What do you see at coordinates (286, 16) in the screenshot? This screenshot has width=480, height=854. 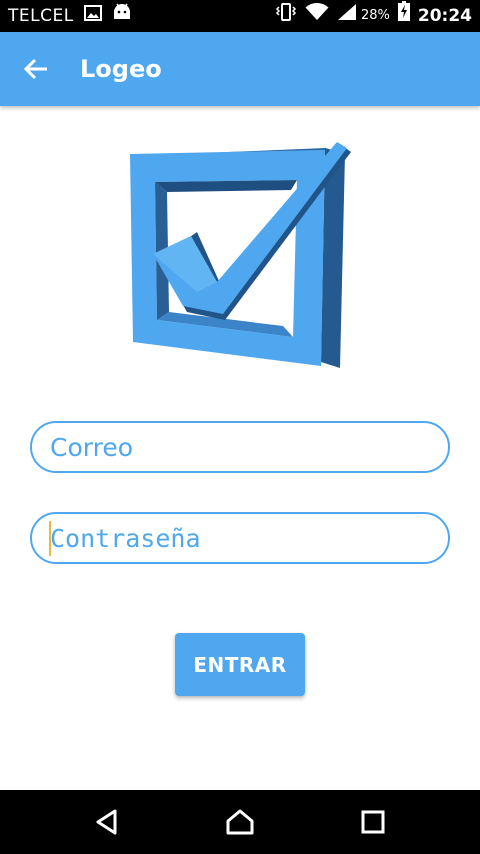 I see `vibrate-icon` at bounding box center [286, 16].